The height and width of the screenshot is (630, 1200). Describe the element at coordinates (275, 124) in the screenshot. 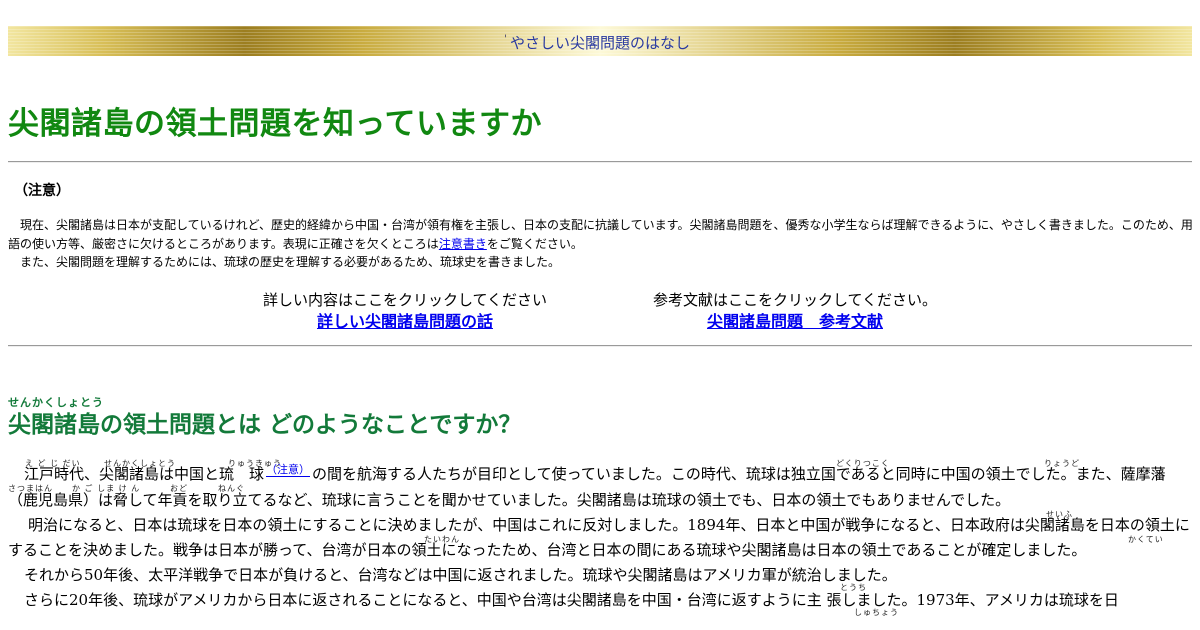

I see `page-title: 尖閣諸島の領土問題を知っていますか` at that location.